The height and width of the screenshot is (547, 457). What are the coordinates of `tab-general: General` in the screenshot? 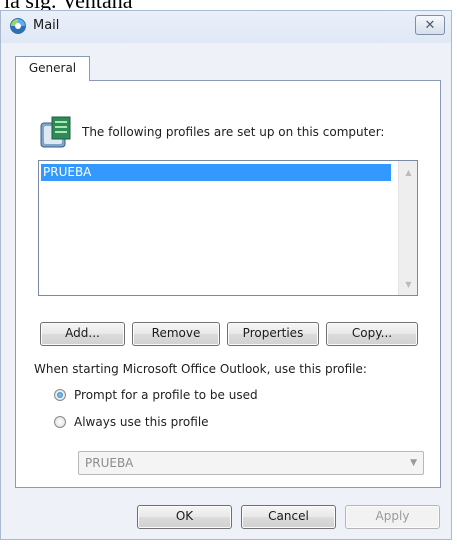 It's located at (52, 68).